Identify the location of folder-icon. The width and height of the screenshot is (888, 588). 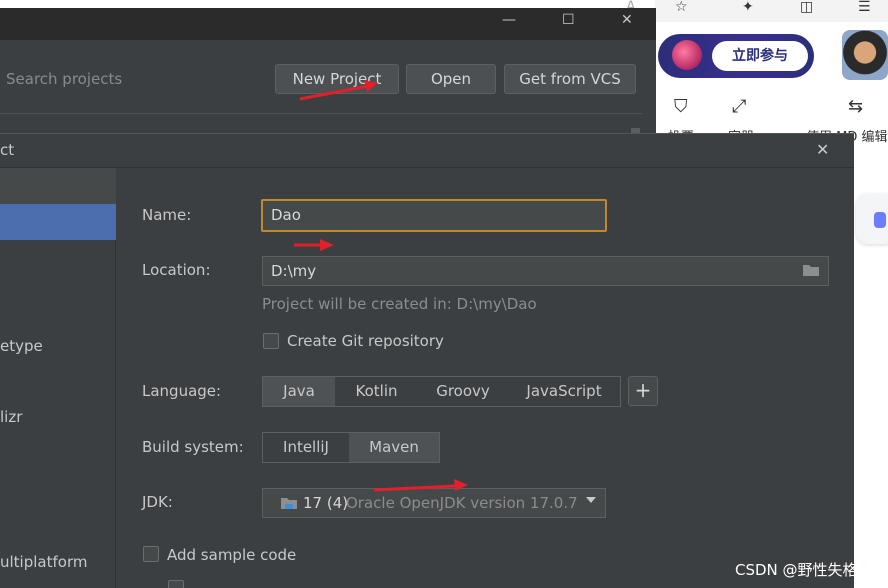
(811, 270).